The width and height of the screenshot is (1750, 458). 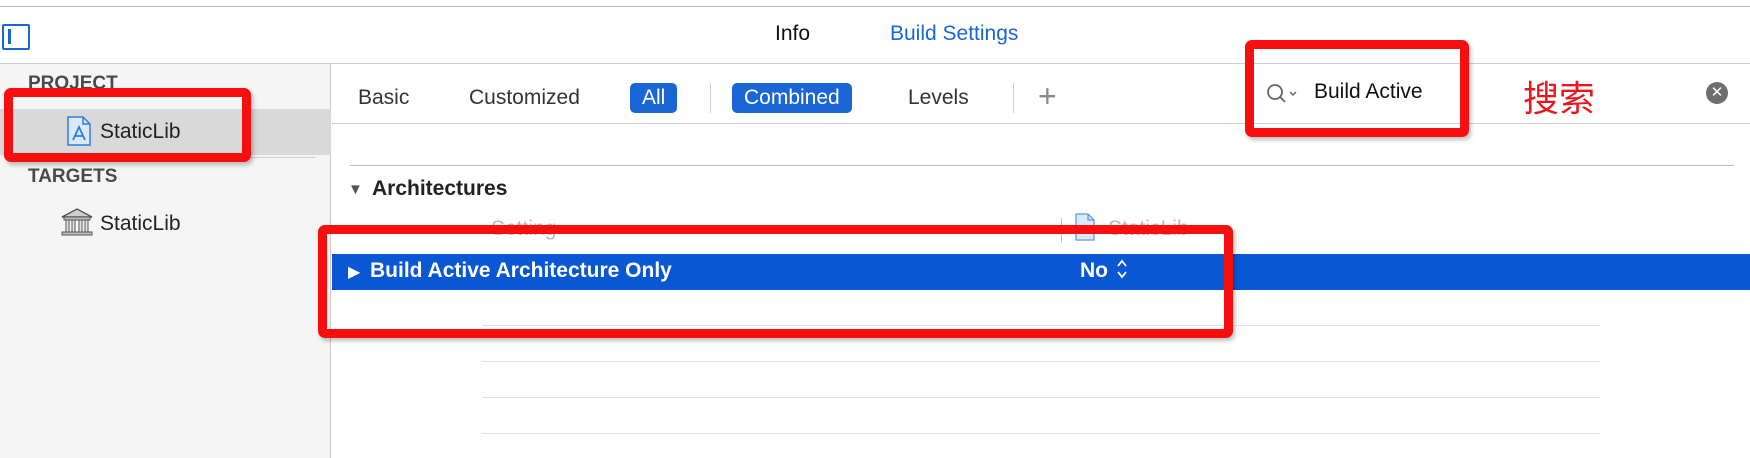 I want to click on annotation-search-label: 搜索, so click(x=1559, y=99).